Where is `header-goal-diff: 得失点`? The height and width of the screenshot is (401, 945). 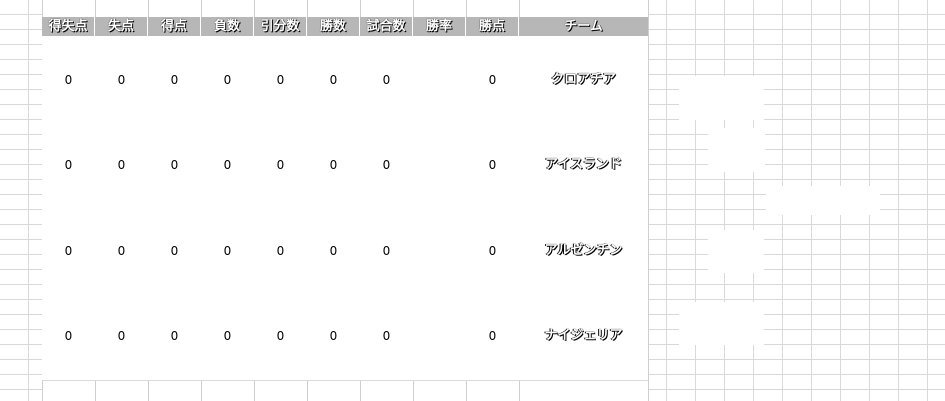
header-goal-diff: 得失点 is located at coordinates (68, 26).